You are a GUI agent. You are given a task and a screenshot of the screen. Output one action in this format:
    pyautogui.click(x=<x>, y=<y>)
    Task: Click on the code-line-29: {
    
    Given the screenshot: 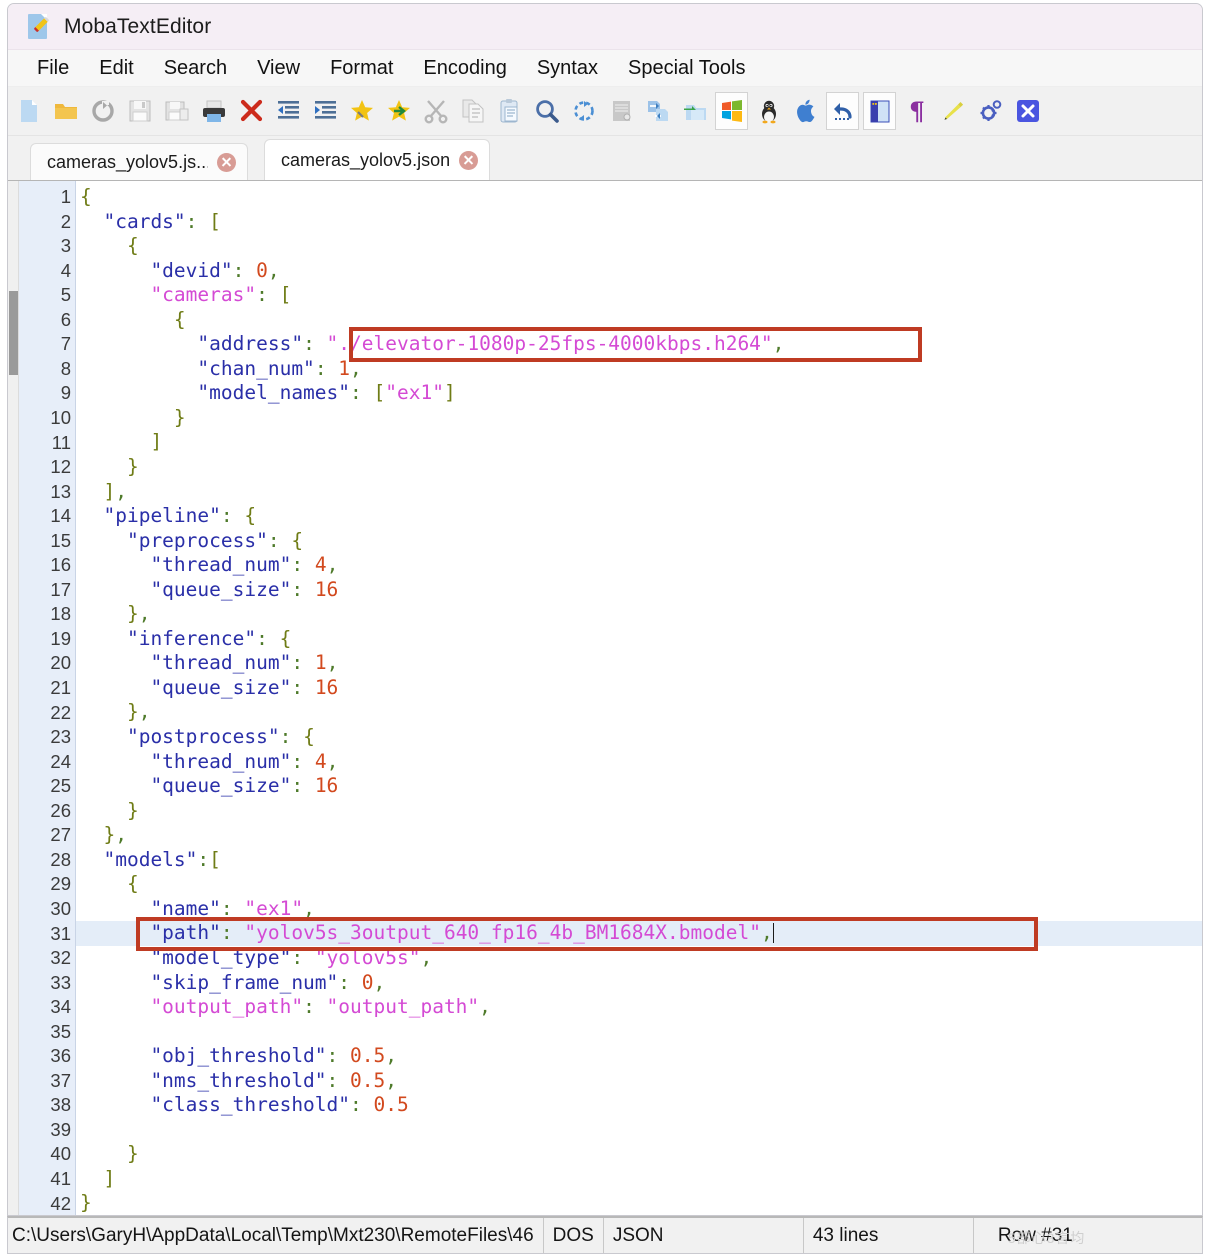 What is the action you would take?
    pyautogui.click(x=639, y=884)
    